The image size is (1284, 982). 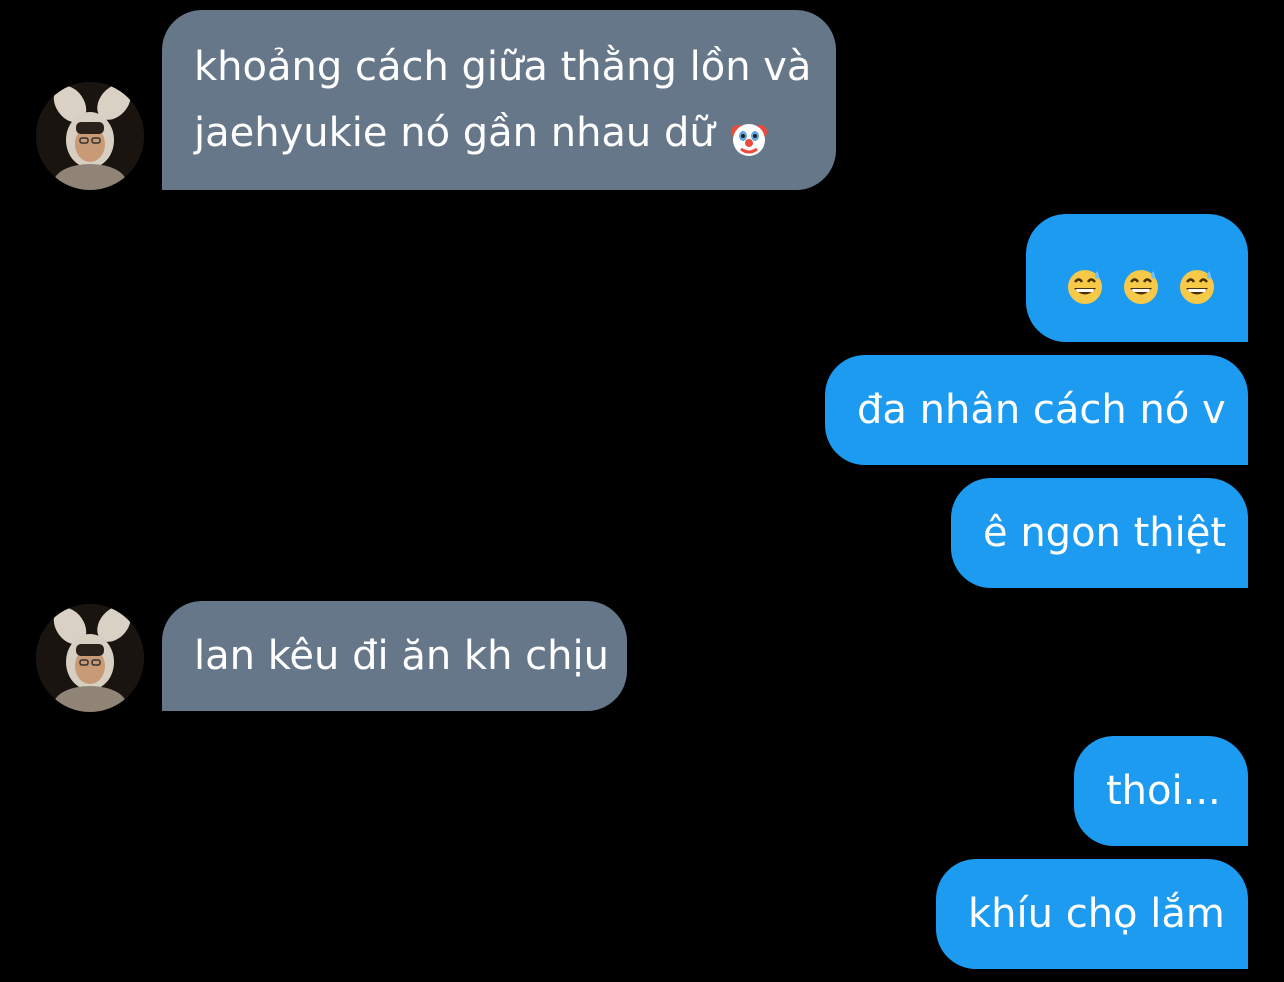 I want to click on message-text: khíu chọ lắm, so click(x=1096, y=914).